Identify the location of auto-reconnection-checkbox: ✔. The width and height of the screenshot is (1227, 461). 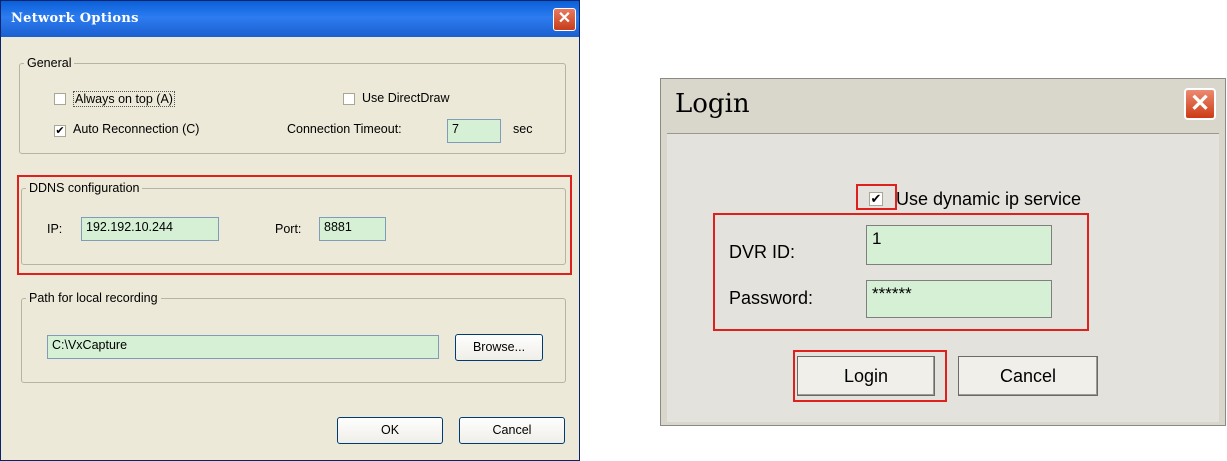
(60, 131).